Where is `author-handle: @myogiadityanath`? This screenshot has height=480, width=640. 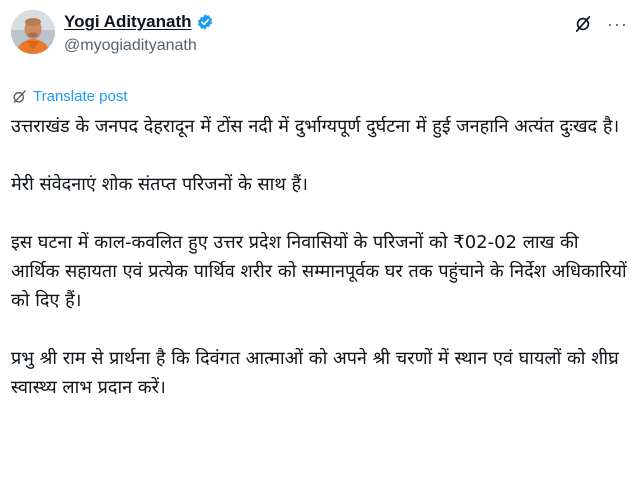
author-handle: @myogiadityanath is located at coordinates (139, 46).